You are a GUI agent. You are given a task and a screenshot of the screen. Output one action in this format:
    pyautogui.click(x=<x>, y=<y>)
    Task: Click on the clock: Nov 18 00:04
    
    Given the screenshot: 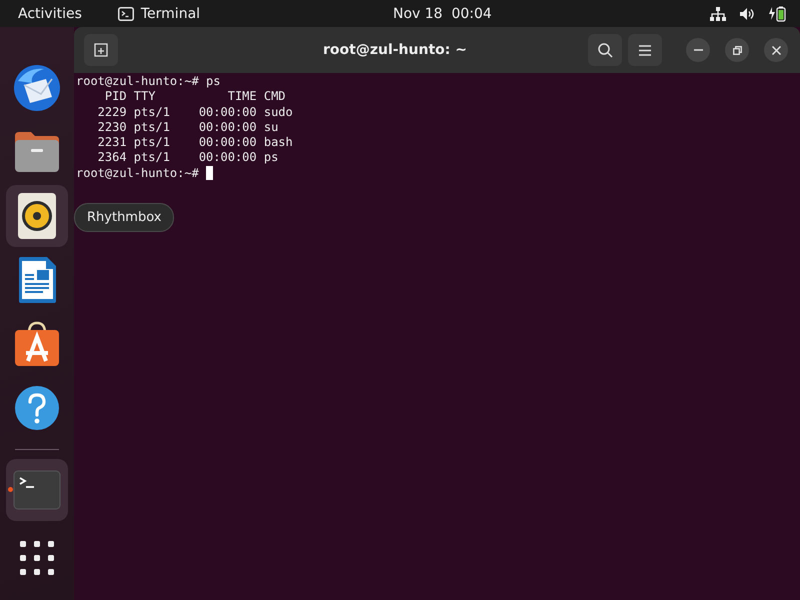 What is the action you would take?
    pyautogui.click(x=442, y=14)
    